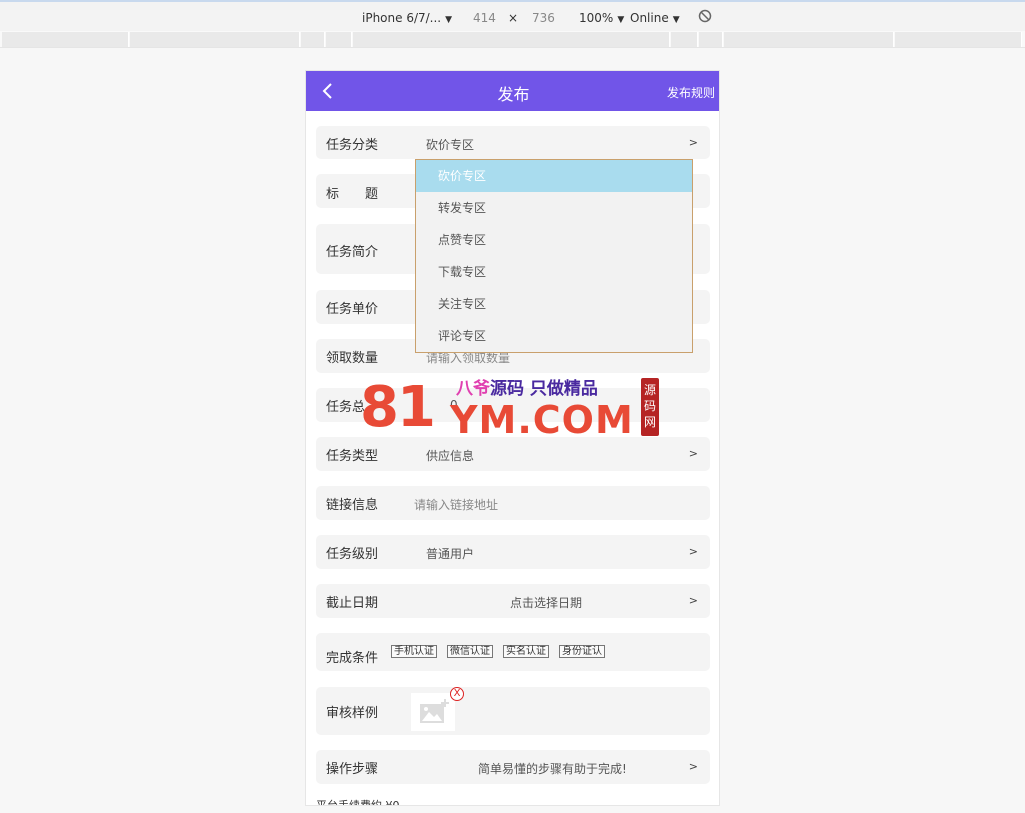 The width and height of the screenshot is (1025, 813). What do you see at coordinates (352, 603) in the screenshot?
I see `deadline-label: 截止日期` at bounding box center [352, 603].